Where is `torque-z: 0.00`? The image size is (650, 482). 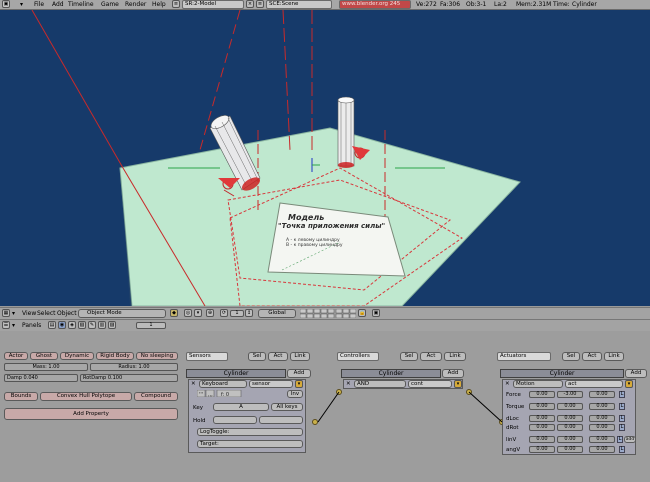
torque-z: 0.00 is located at coordinates (602, 406).